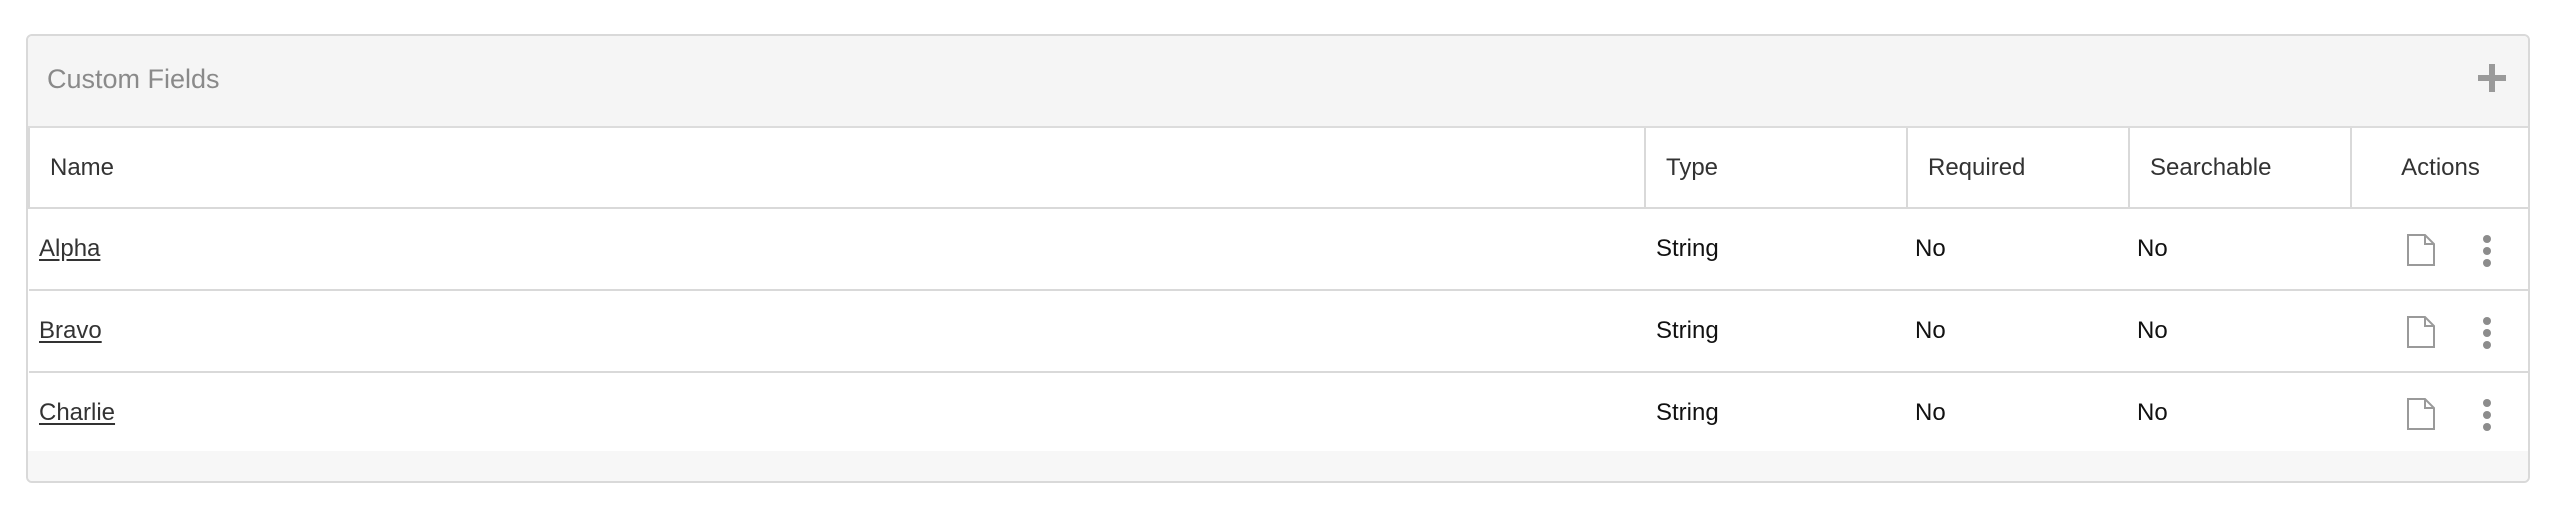 This screenshot has height=522, width=2554. Describe the element at coordinates (69, 248) in the screenshot. I see `field-name-link: Alpha` at that location.